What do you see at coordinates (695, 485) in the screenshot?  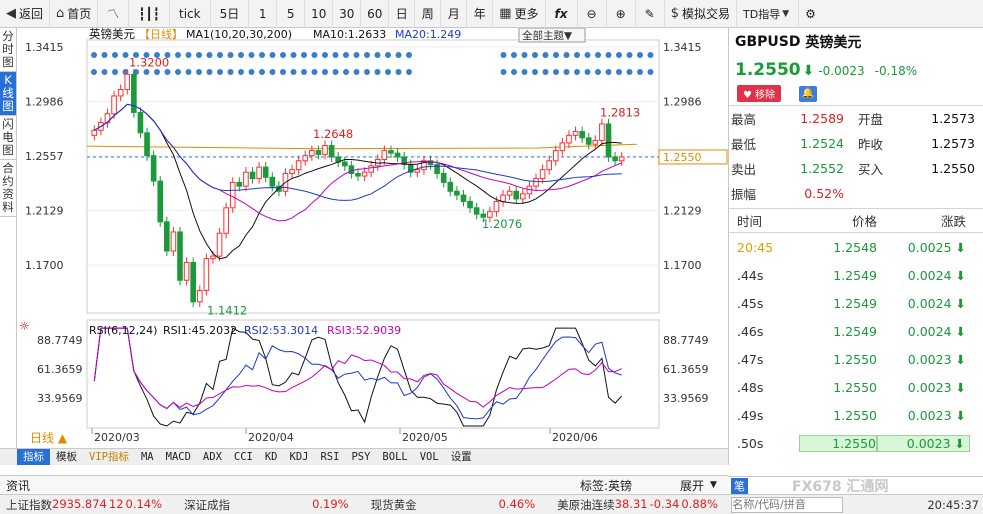 I see `expand-button: 展开` at bounding box center [695, 485].